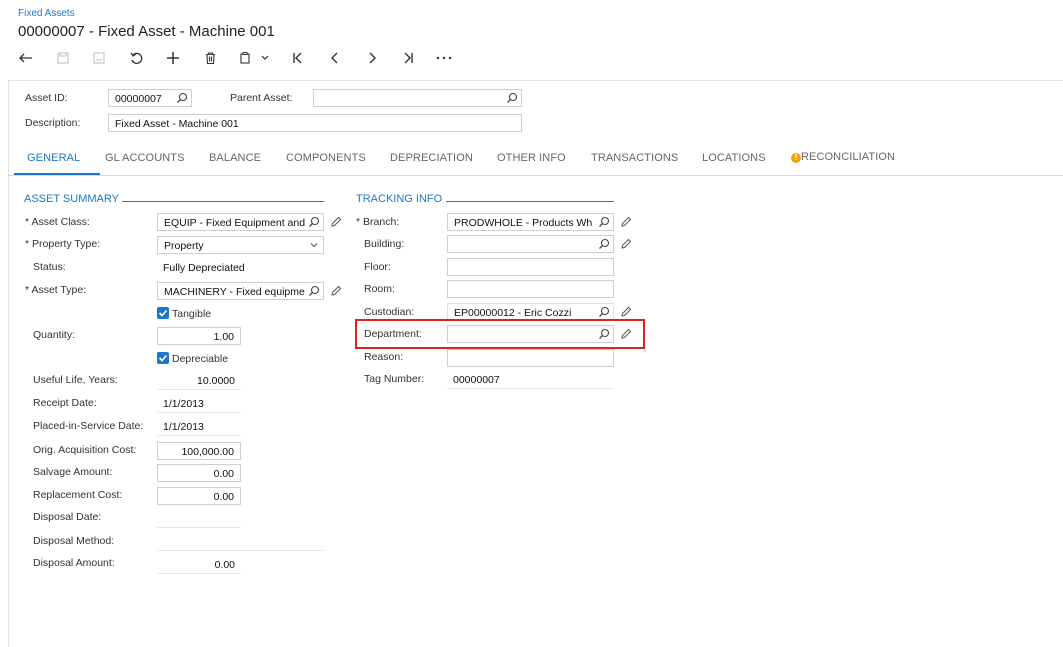  I want to click on chevron-down-icon, so click(314, 245).